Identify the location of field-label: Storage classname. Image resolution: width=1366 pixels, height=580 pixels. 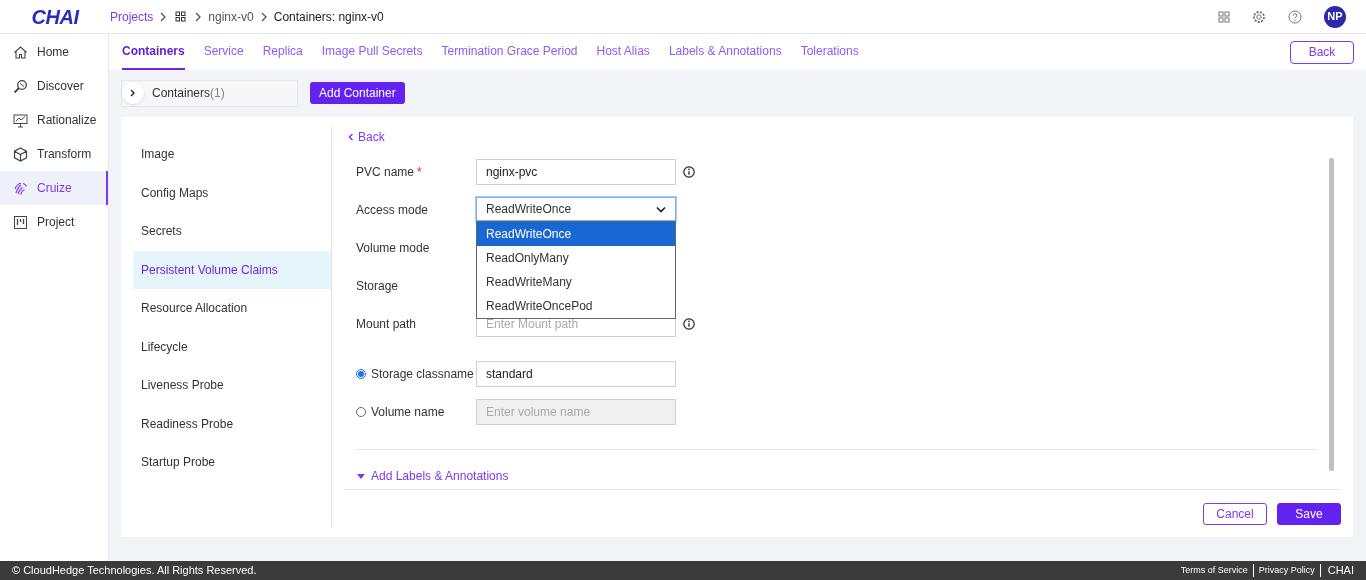
(422, 374).